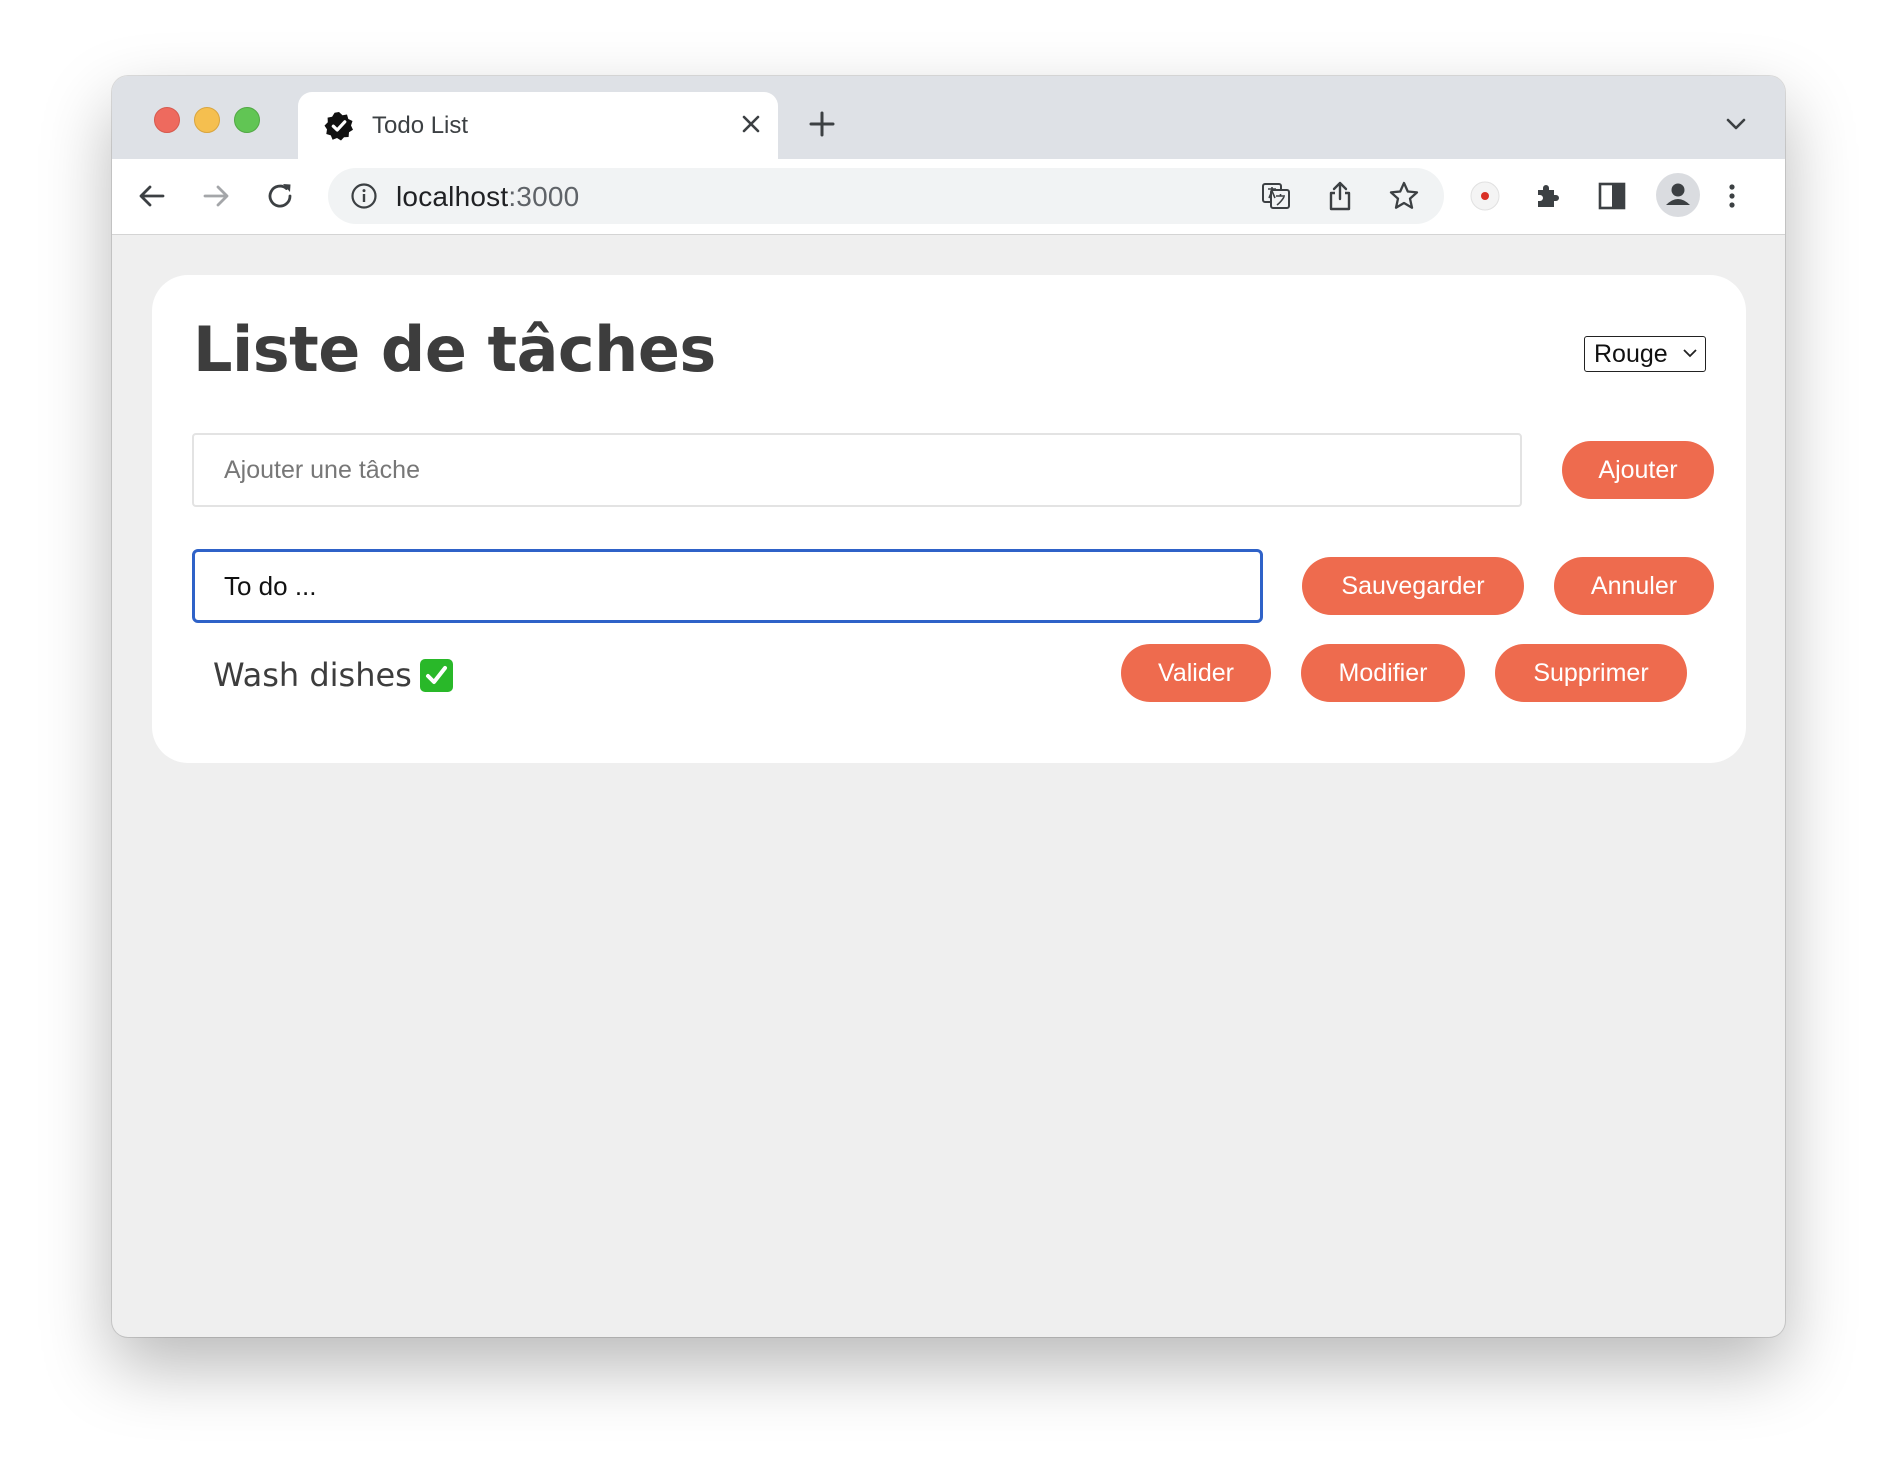 The height and width of the screenshot is (1482, 1894). I want to click on check-mark-button-icon, so click(436, 675).